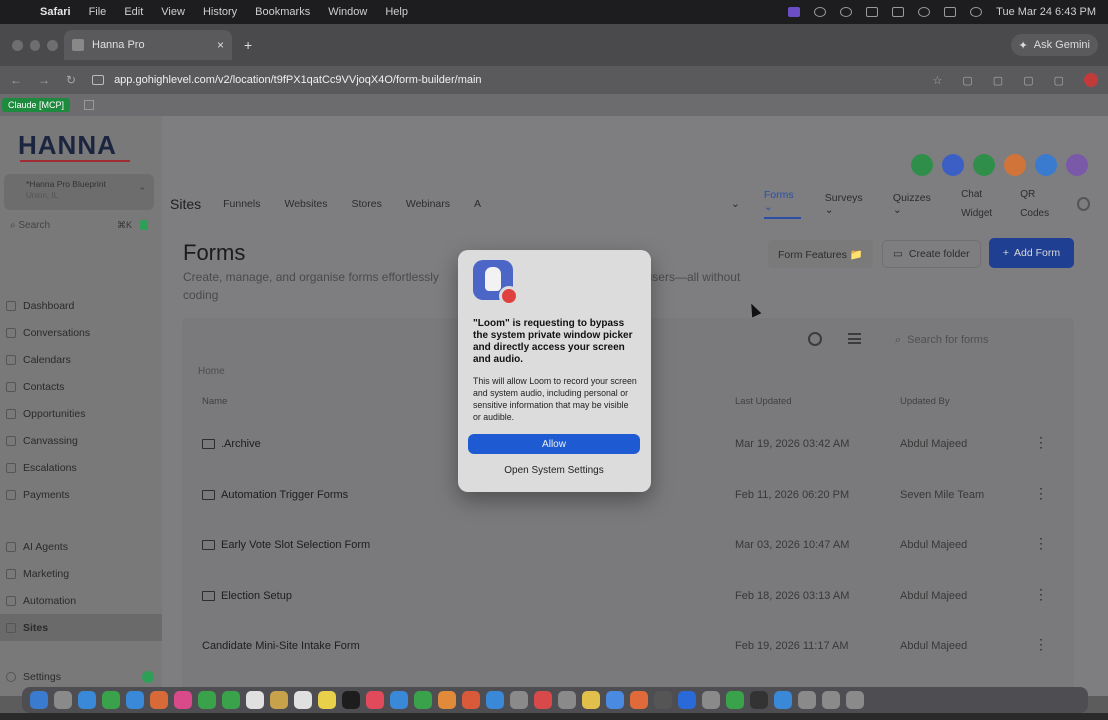 Image resolution: width=1108 pixels, height=720 pixels. What do you see at coordinates (979, 340) in the screenshot?
I see `search-forms-input: ⌕ Search for forms` at bounding box center [979, 340].